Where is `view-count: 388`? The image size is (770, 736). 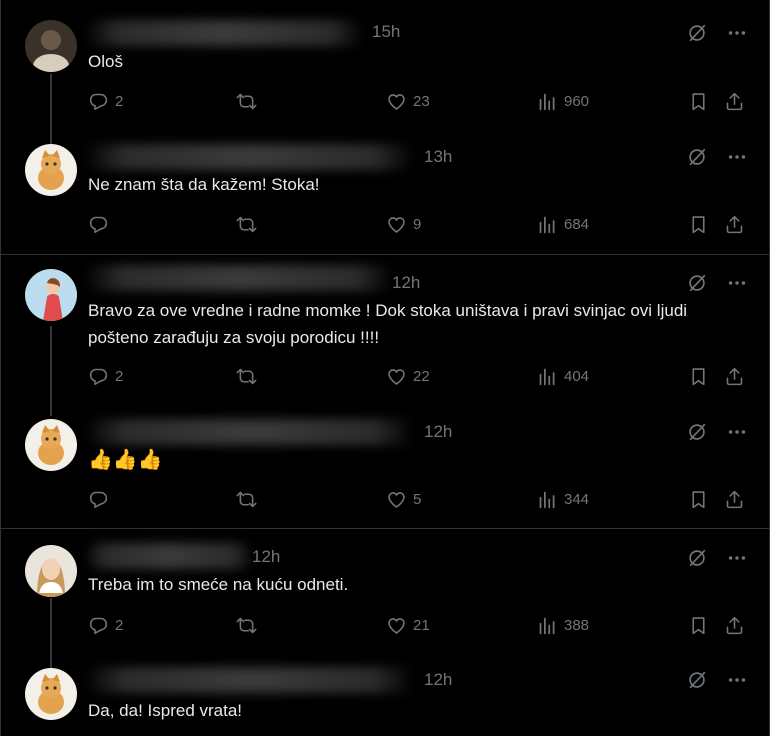
view-count: 388 is located at coordinates (577, 625).